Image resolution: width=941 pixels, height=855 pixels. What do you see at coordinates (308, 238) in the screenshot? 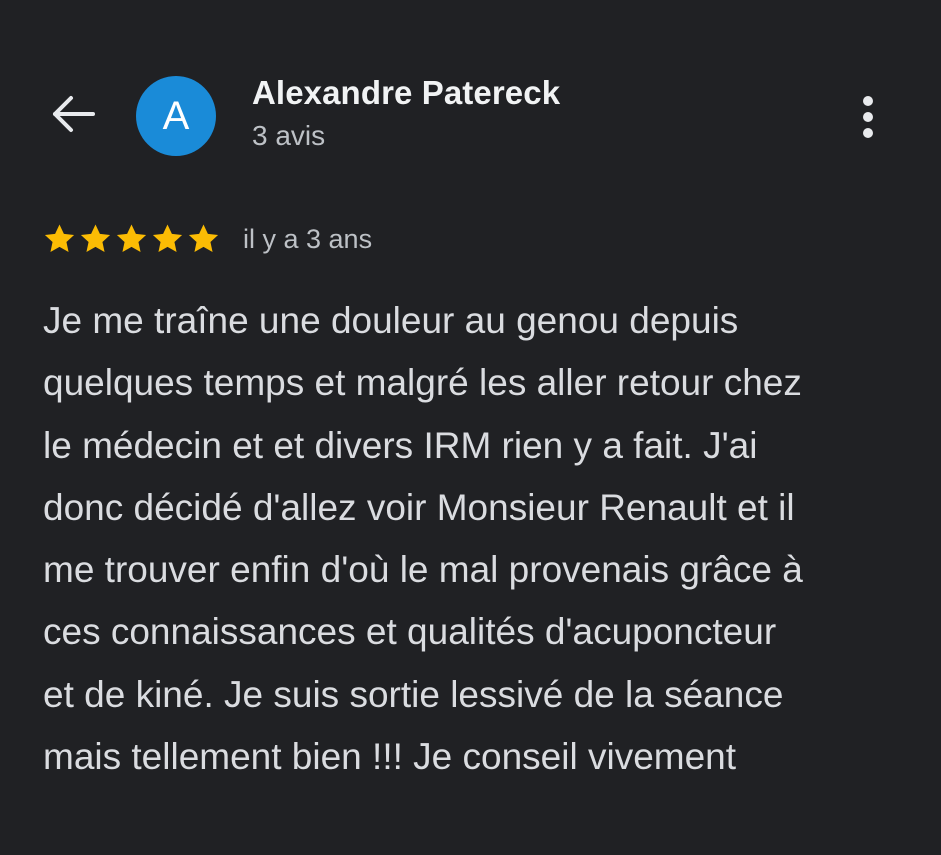
I see `review-date: il y a 3 ans` at bounding box center [308, 238].